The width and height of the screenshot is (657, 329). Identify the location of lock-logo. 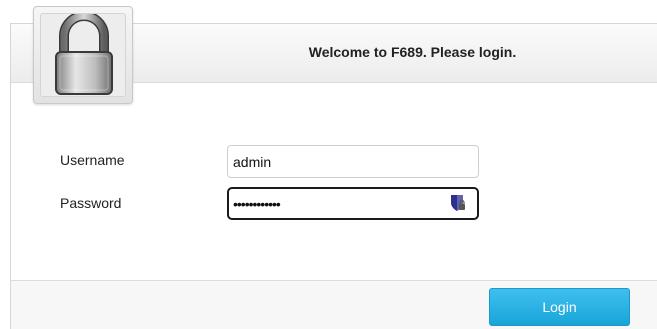
(83, 55).